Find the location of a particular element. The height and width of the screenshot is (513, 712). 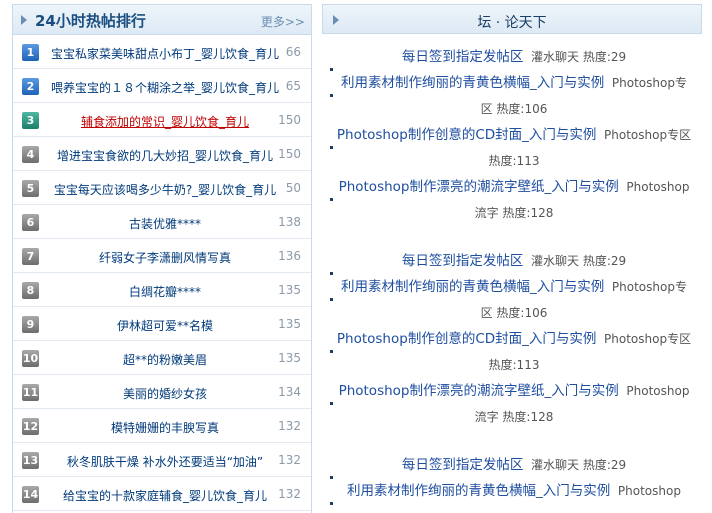

rank-badge: 3 is located at coordinates (30, 120).